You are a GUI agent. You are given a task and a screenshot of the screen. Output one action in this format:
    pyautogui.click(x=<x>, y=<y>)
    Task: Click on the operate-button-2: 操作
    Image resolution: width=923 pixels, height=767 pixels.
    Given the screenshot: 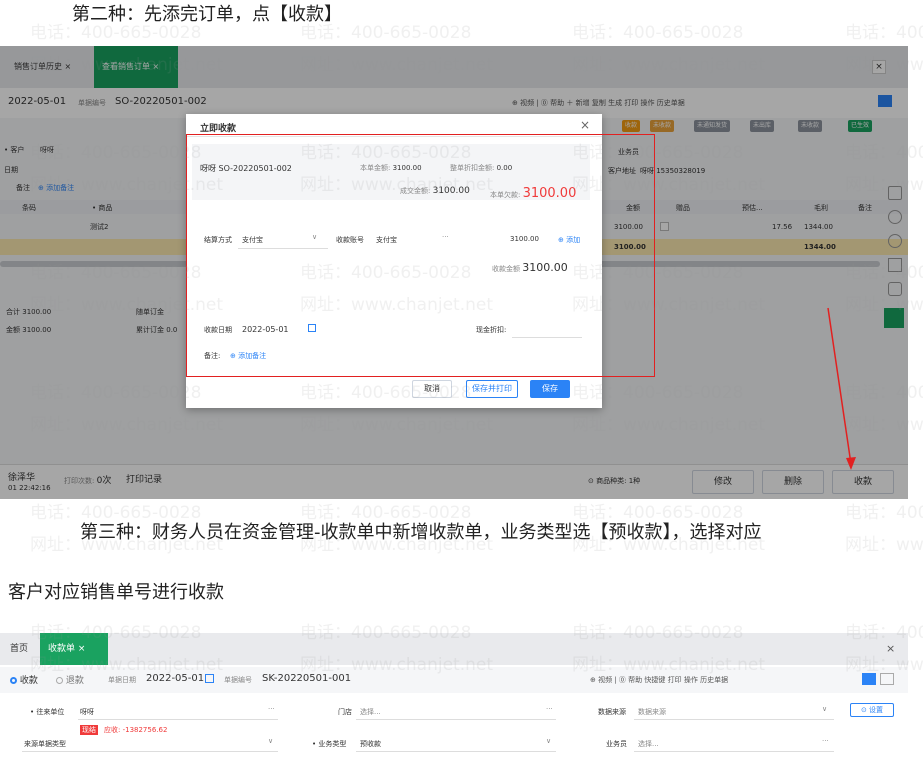 What is the action you would take?
    pyautogui.click(x=691, y=680)
    